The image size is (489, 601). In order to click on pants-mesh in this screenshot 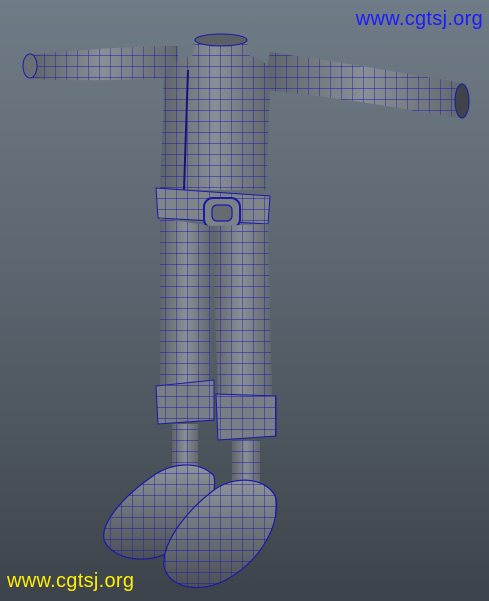, I will do `click(216, 308)`.